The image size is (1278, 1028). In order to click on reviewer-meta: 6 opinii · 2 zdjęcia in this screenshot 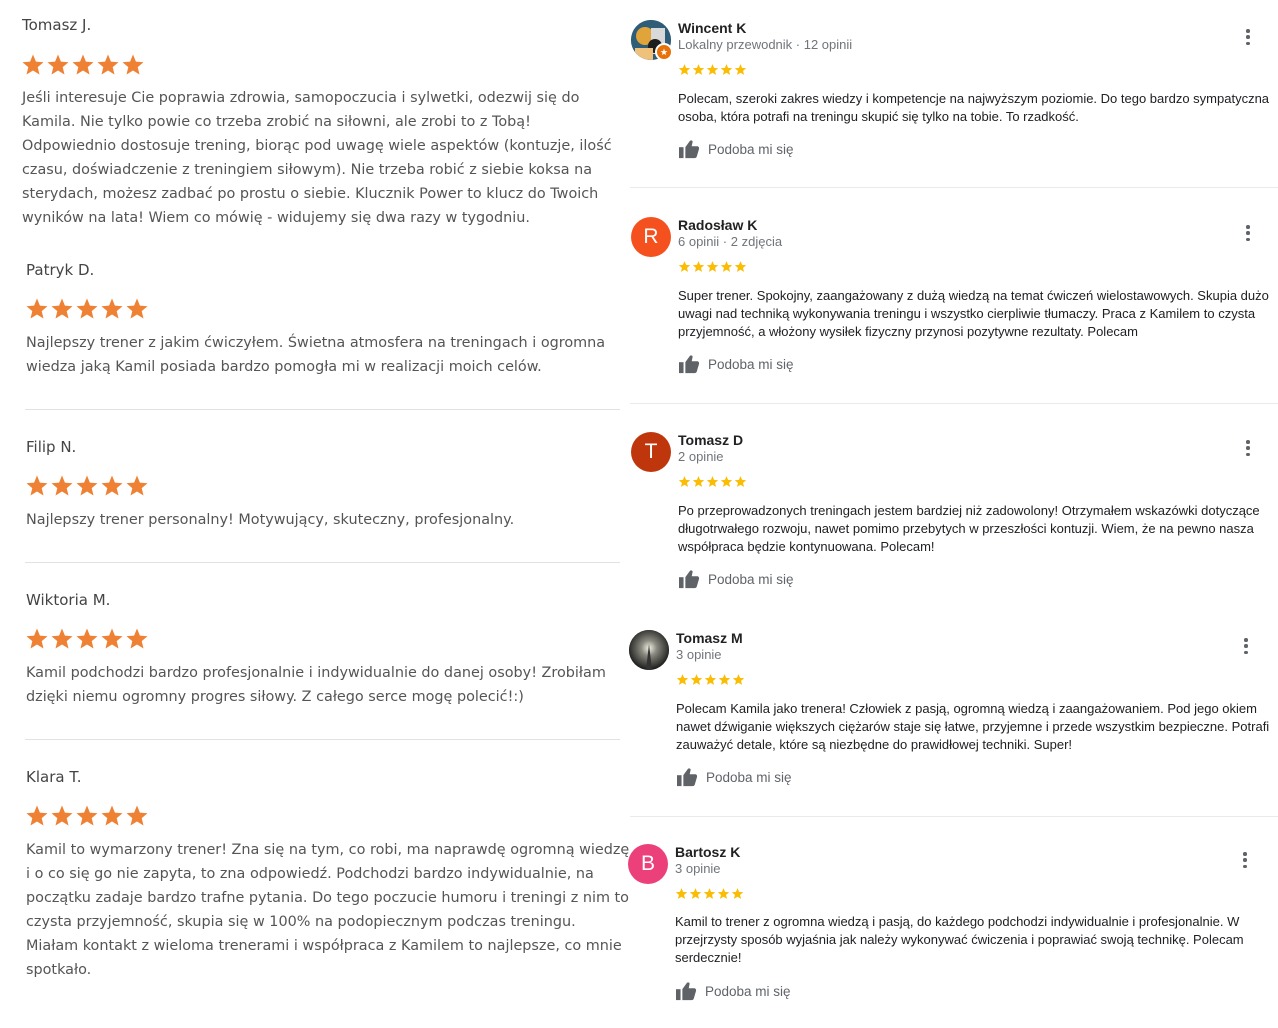, I will do `click(730, 241)`.